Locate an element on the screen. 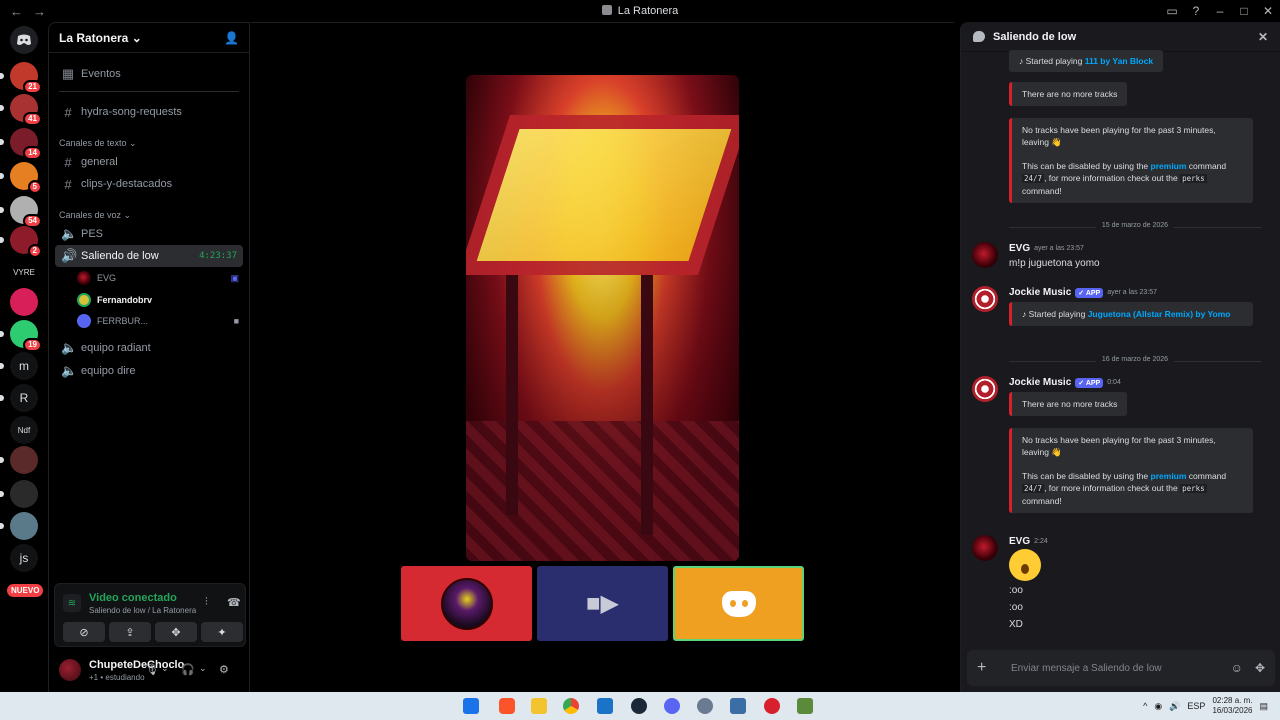  inbox-icon: ▭ is located at coordinates (1172, 11).